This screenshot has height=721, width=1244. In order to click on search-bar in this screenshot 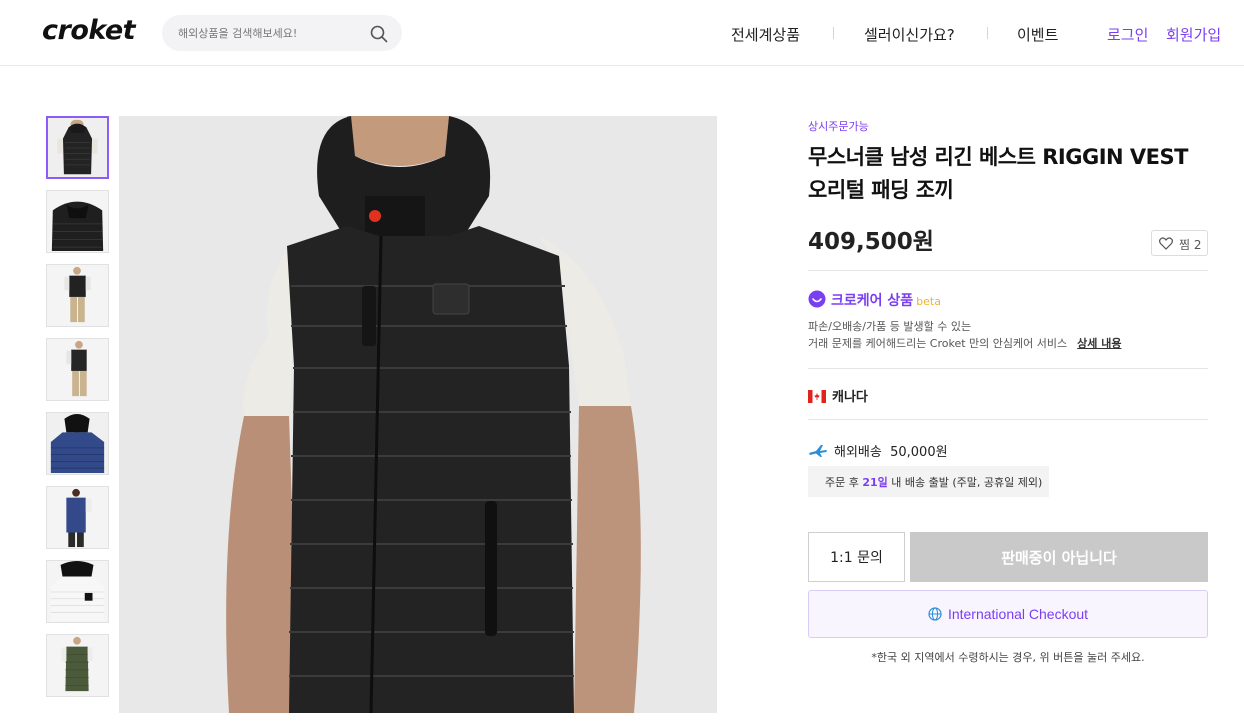, I will do `click(282, 33)`.